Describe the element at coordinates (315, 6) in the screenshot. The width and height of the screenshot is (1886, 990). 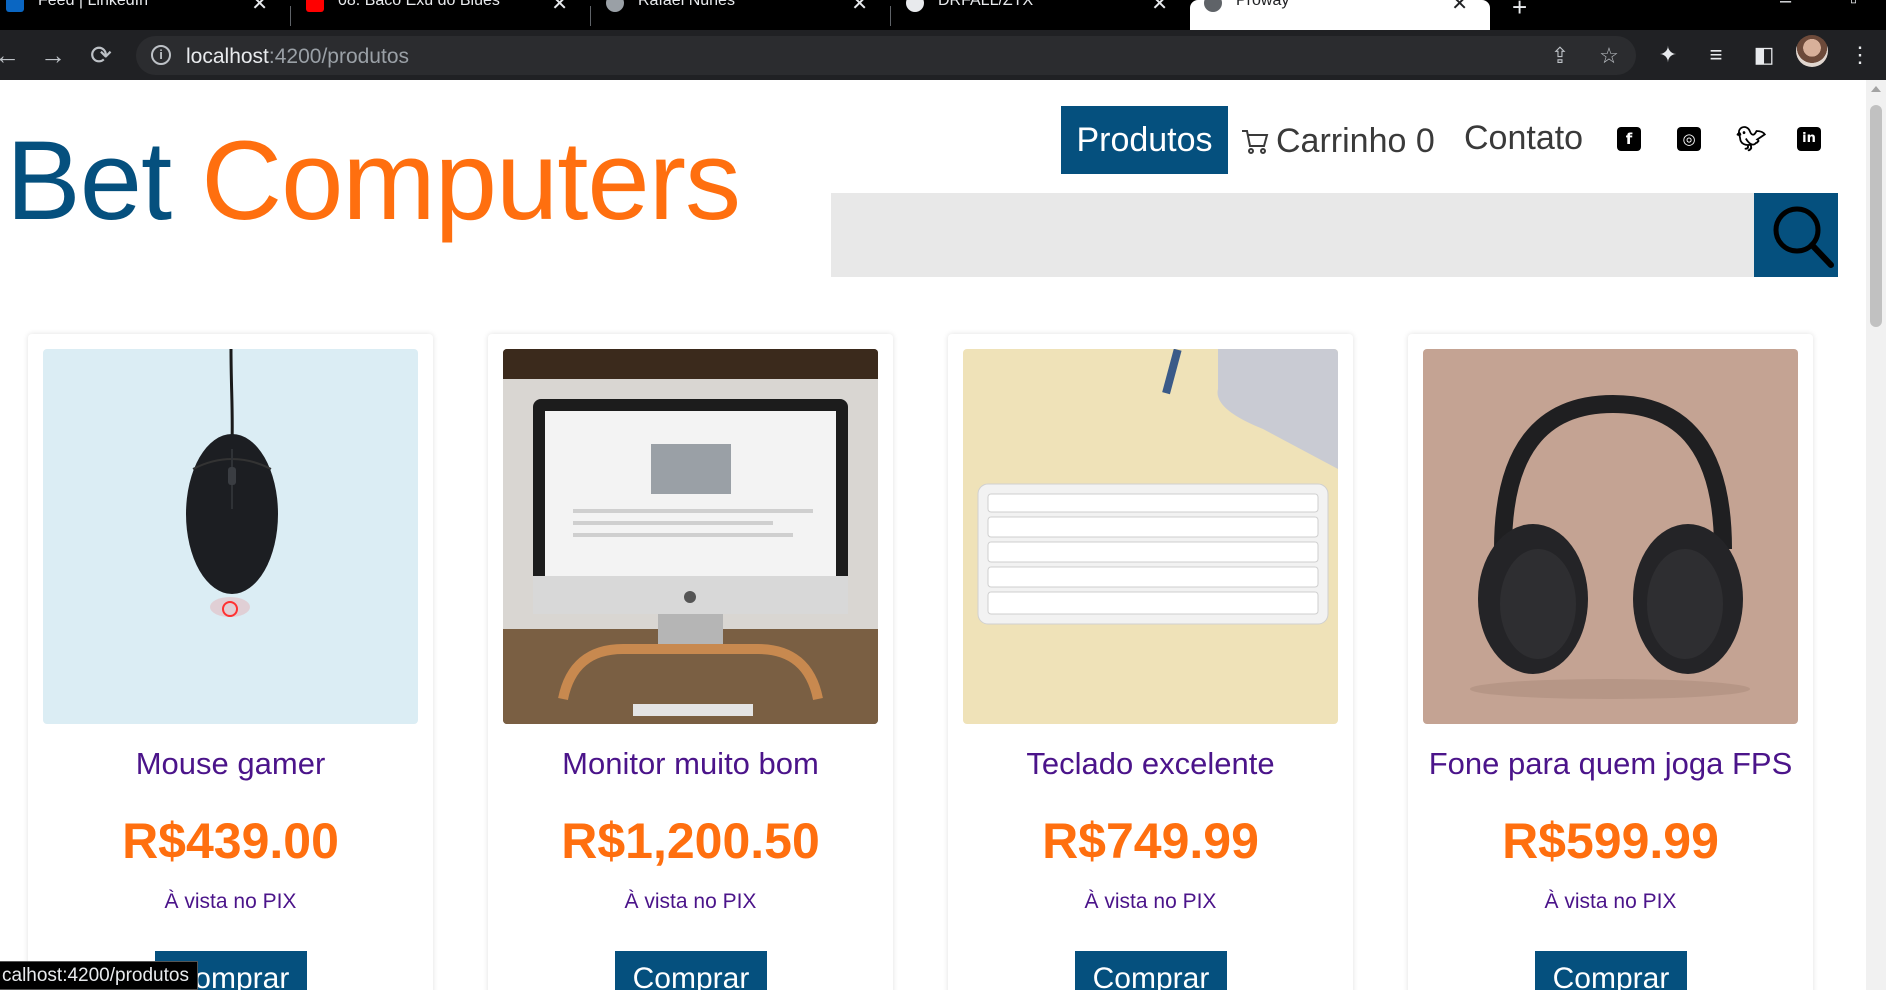
I see `youtube-icon` at that location.